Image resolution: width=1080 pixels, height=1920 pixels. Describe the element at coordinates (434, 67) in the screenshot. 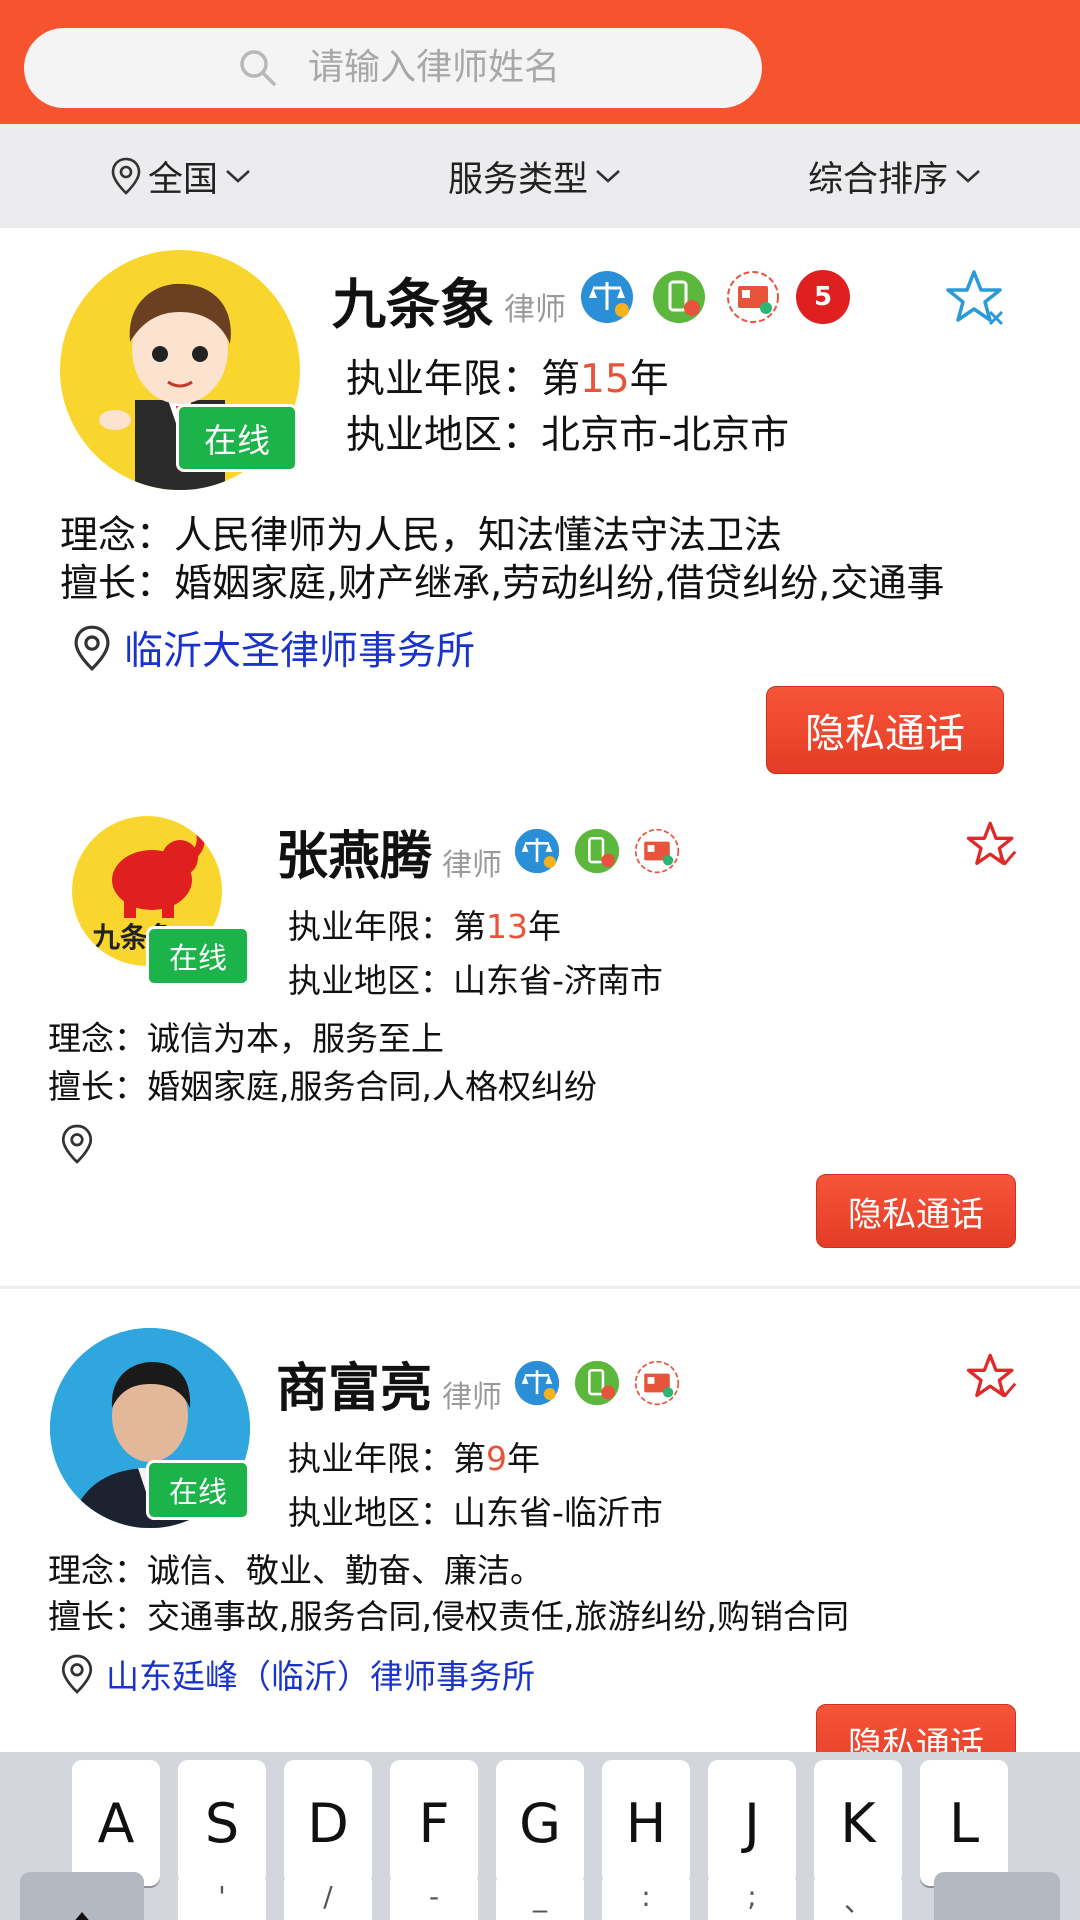

I see `search-placeholder: 请输入律师姓名` at that location.